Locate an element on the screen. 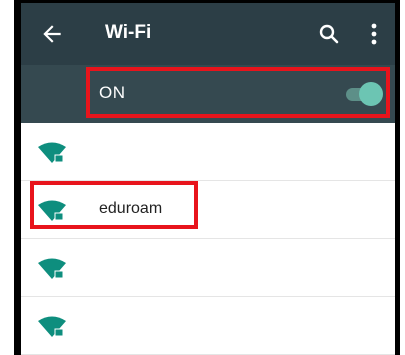 The height and width of the screenshot is (355, 405). search-icon is located at coordinates (329, 34).